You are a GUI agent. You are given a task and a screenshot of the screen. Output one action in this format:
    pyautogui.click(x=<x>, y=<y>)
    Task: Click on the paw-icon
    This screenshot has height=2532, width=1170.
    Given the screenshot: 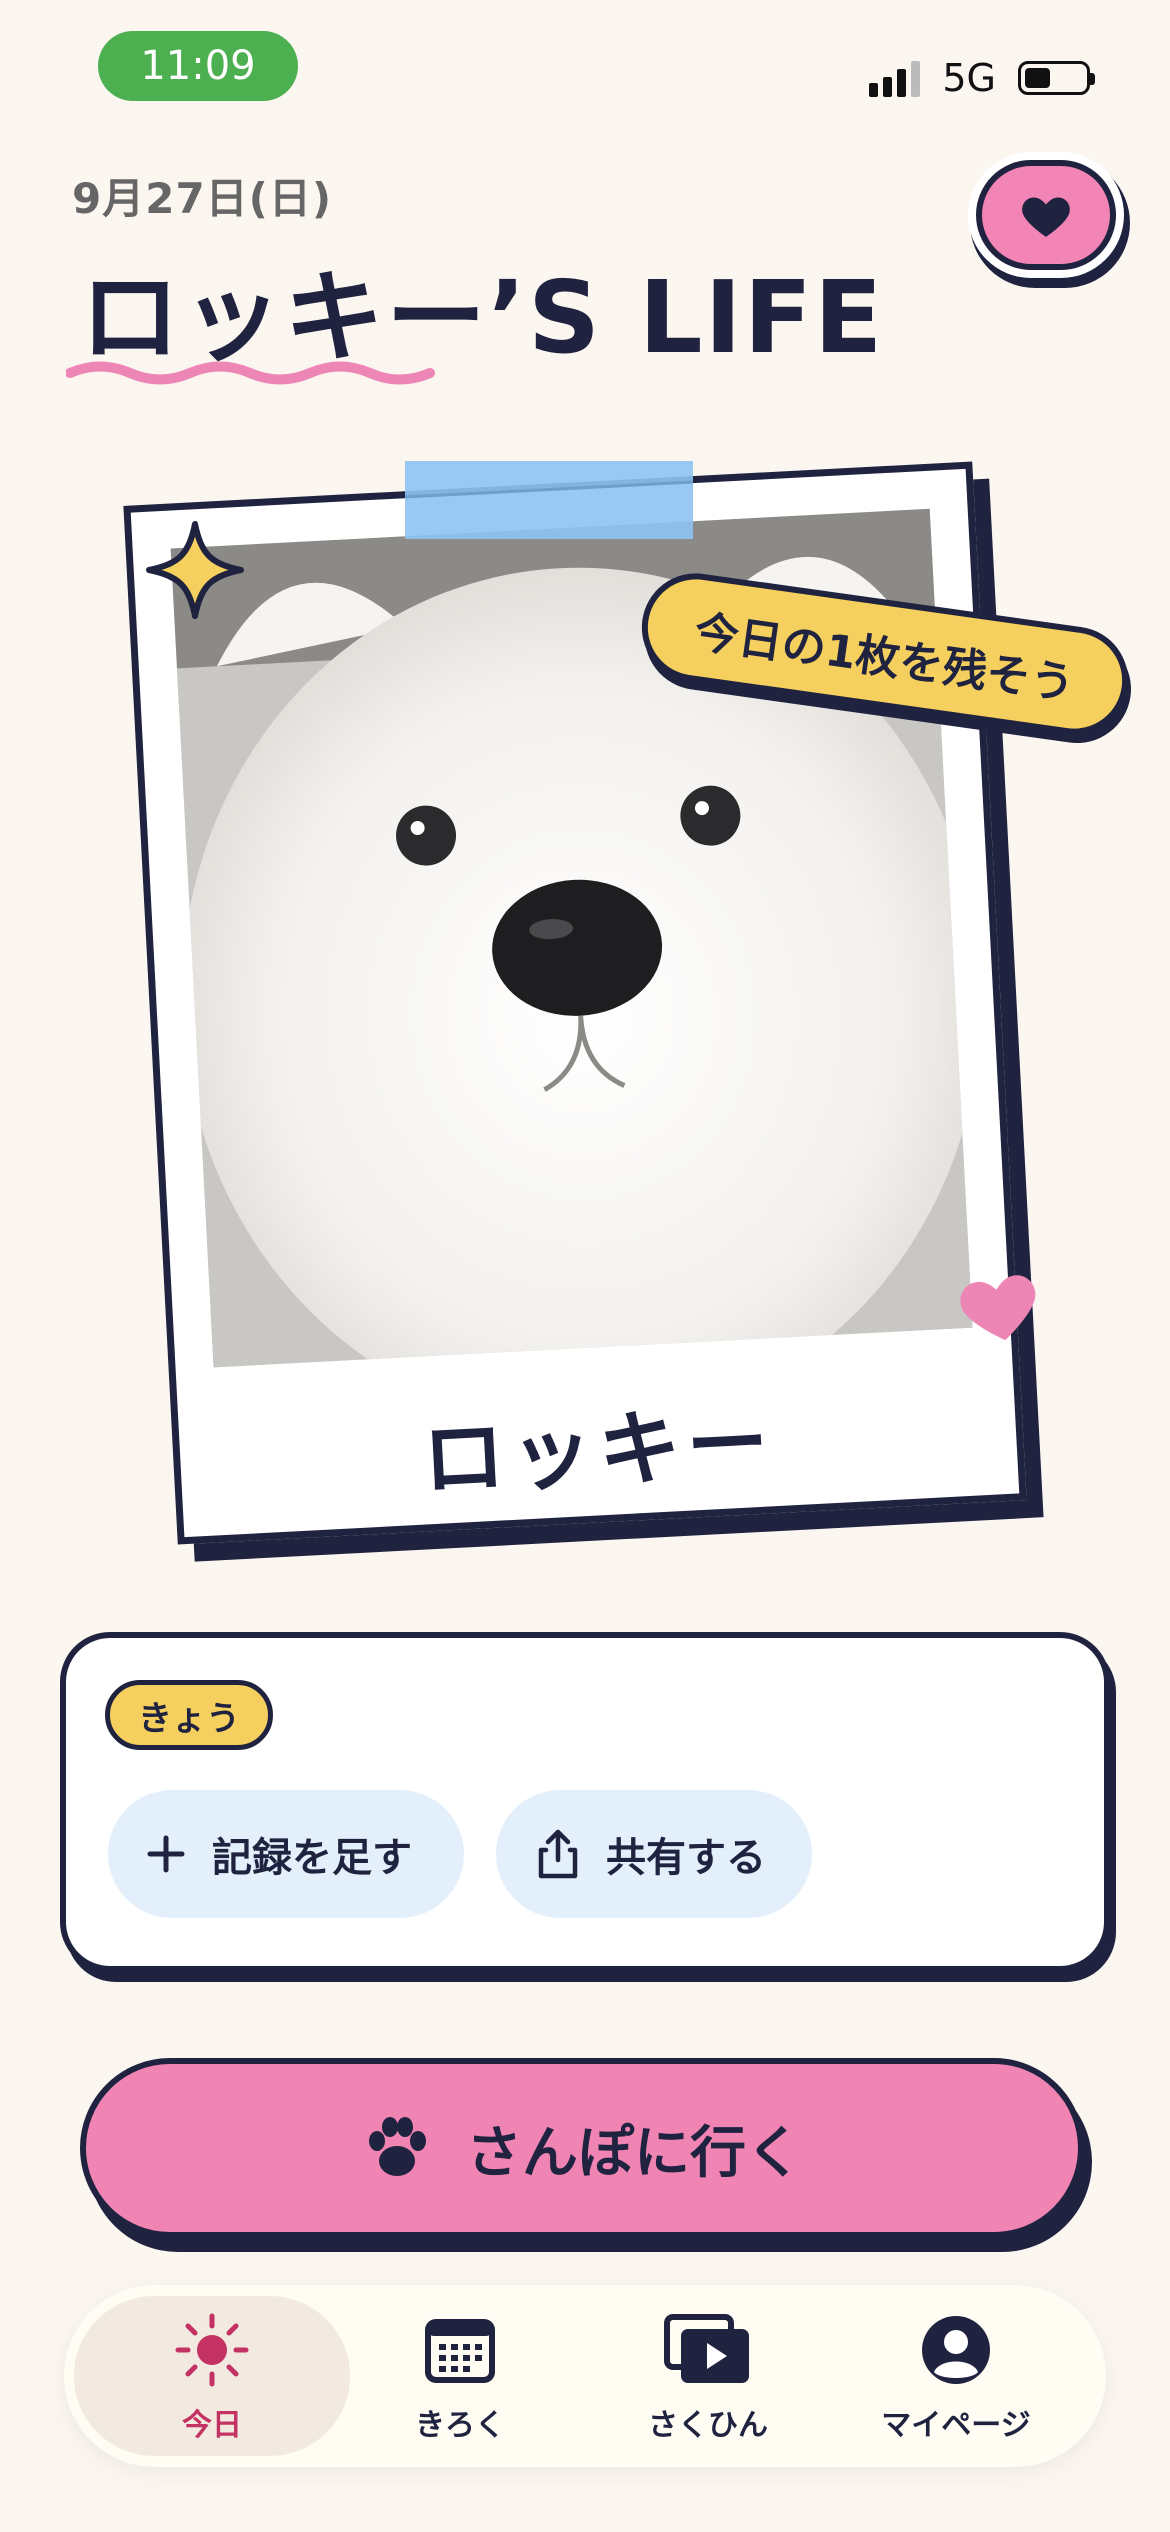 What is the action you would take?
    pyautogui.click(x=397, y=2146)
    